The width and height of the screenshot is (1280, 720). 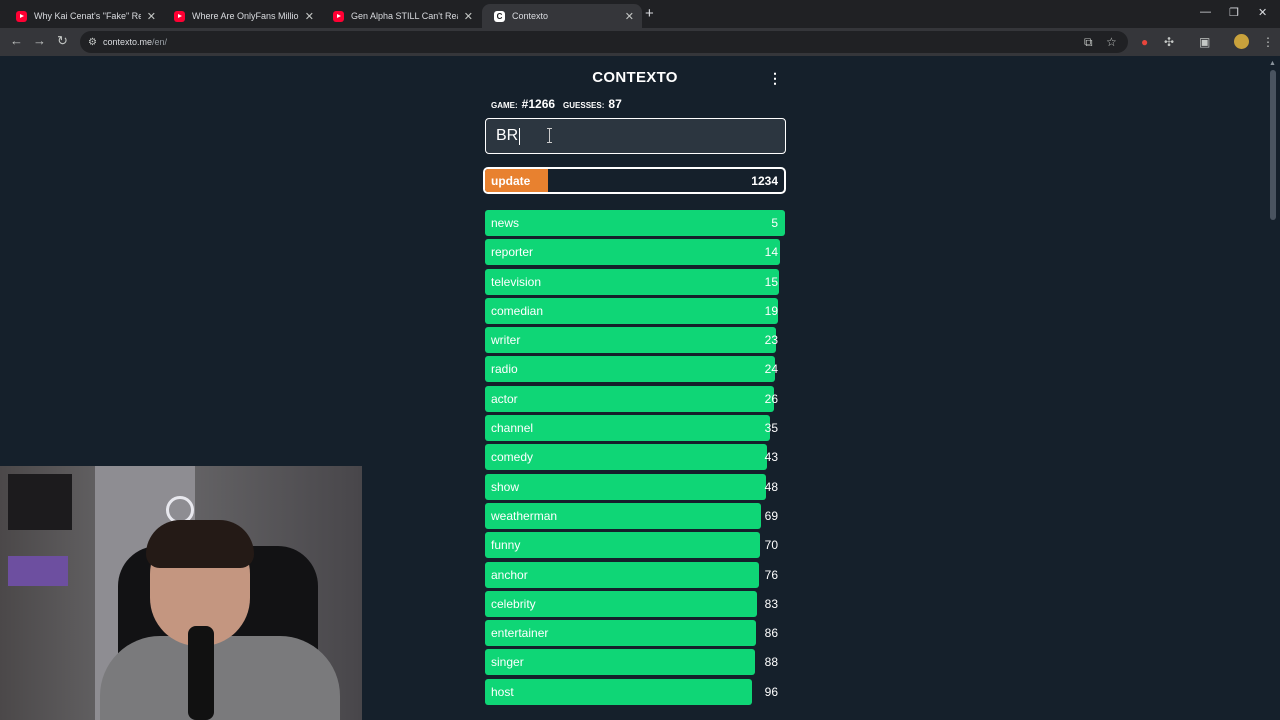 I want to click on guess-row: singer 88, so click(x=635, y=662).